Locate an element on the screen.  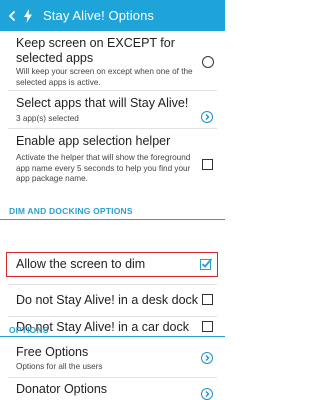
item-title: Select apps that will Stay Alive! is located at coordinates (102, 103).